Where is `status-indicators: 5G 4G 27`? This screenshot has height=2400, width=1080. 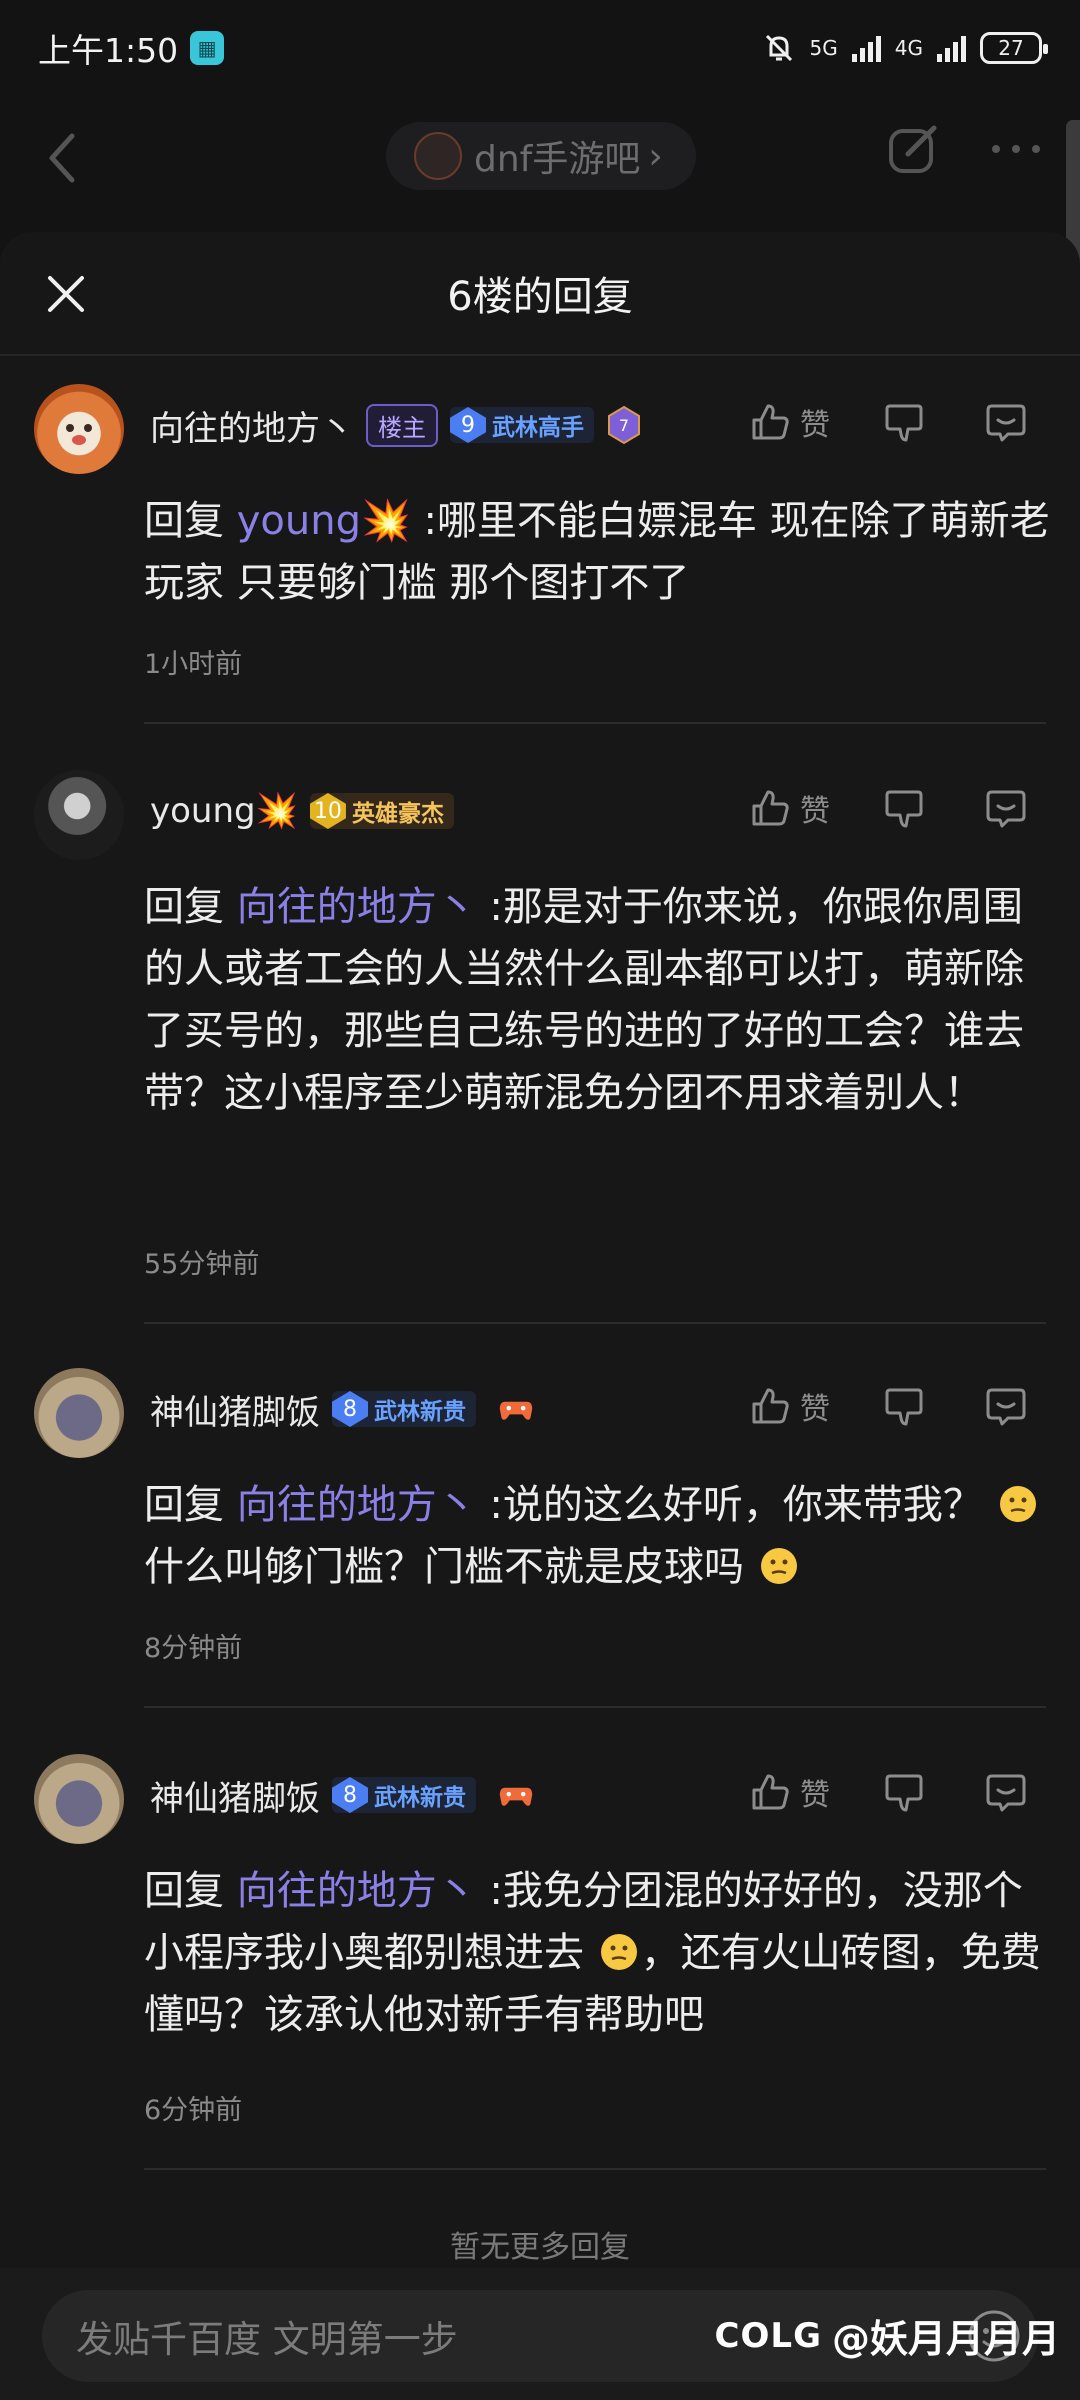
status-indicators: 5G 4G 27 is located at coordinates (905, 48).